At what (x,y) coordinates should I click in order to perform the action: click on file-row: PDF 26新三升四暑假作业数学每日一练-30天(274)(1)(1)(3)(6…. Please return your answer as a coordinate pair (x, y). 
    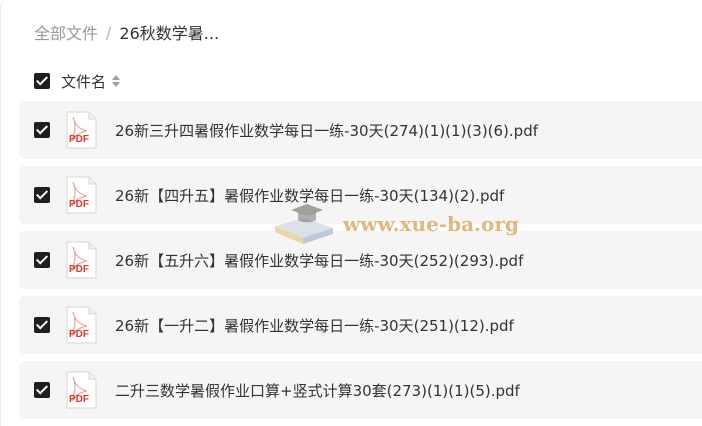
    Looking at the image, I should click on (360, 130).